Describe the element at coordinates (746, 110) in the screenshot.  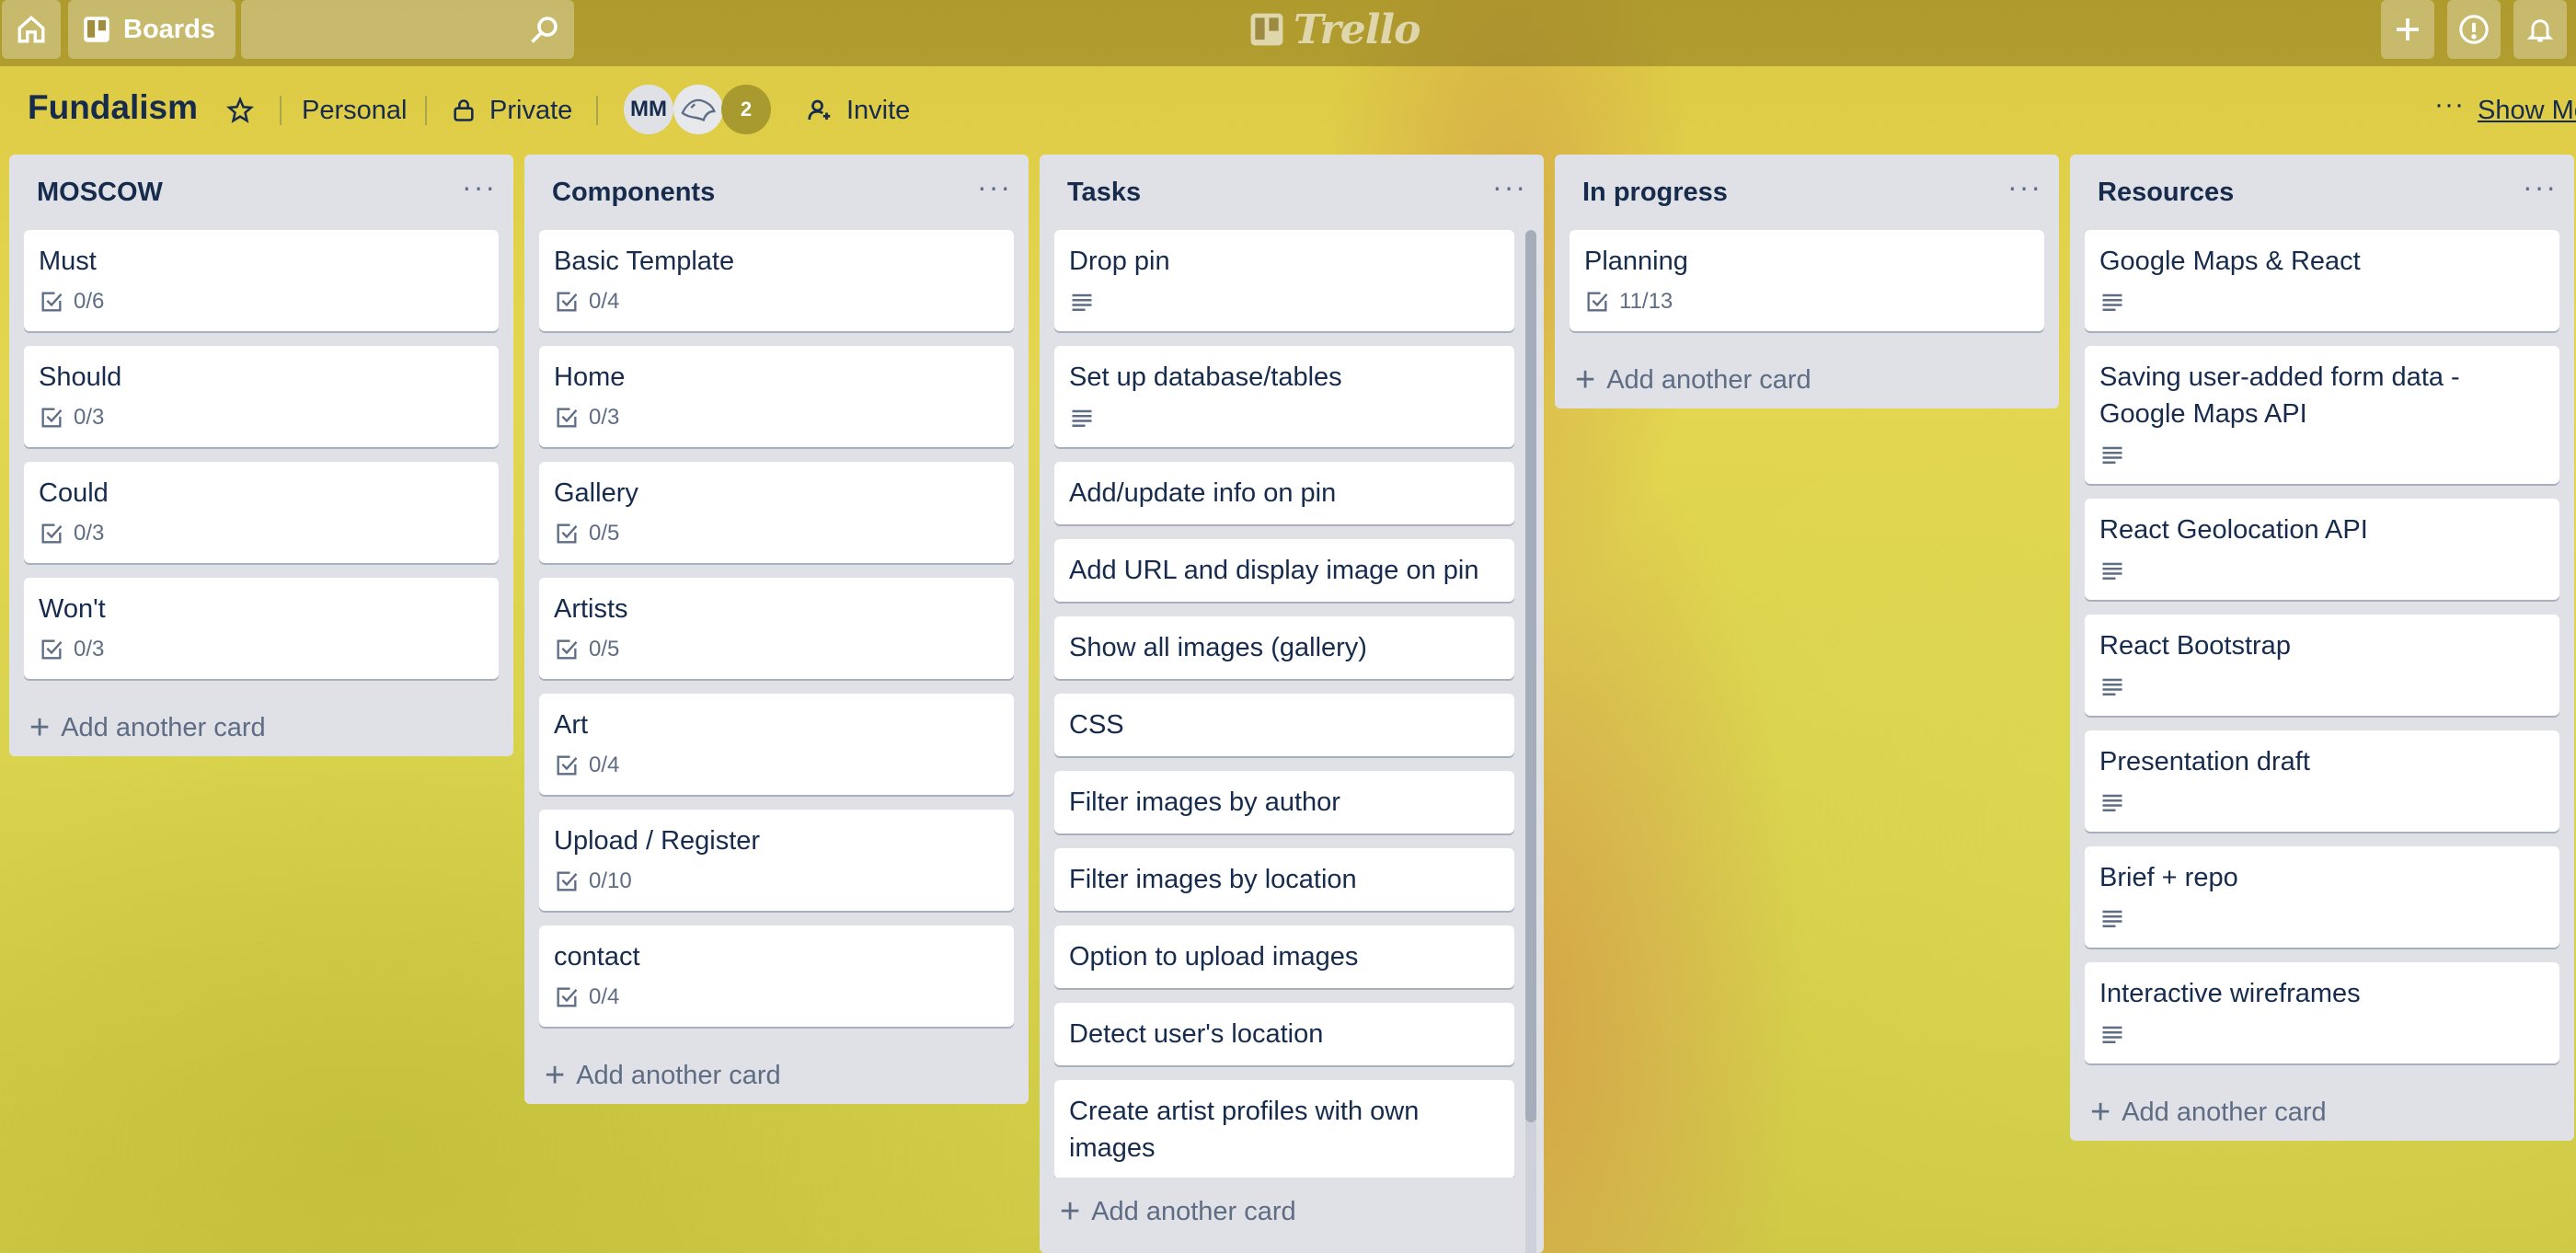
I see `member-count-badge: 2` at that location.